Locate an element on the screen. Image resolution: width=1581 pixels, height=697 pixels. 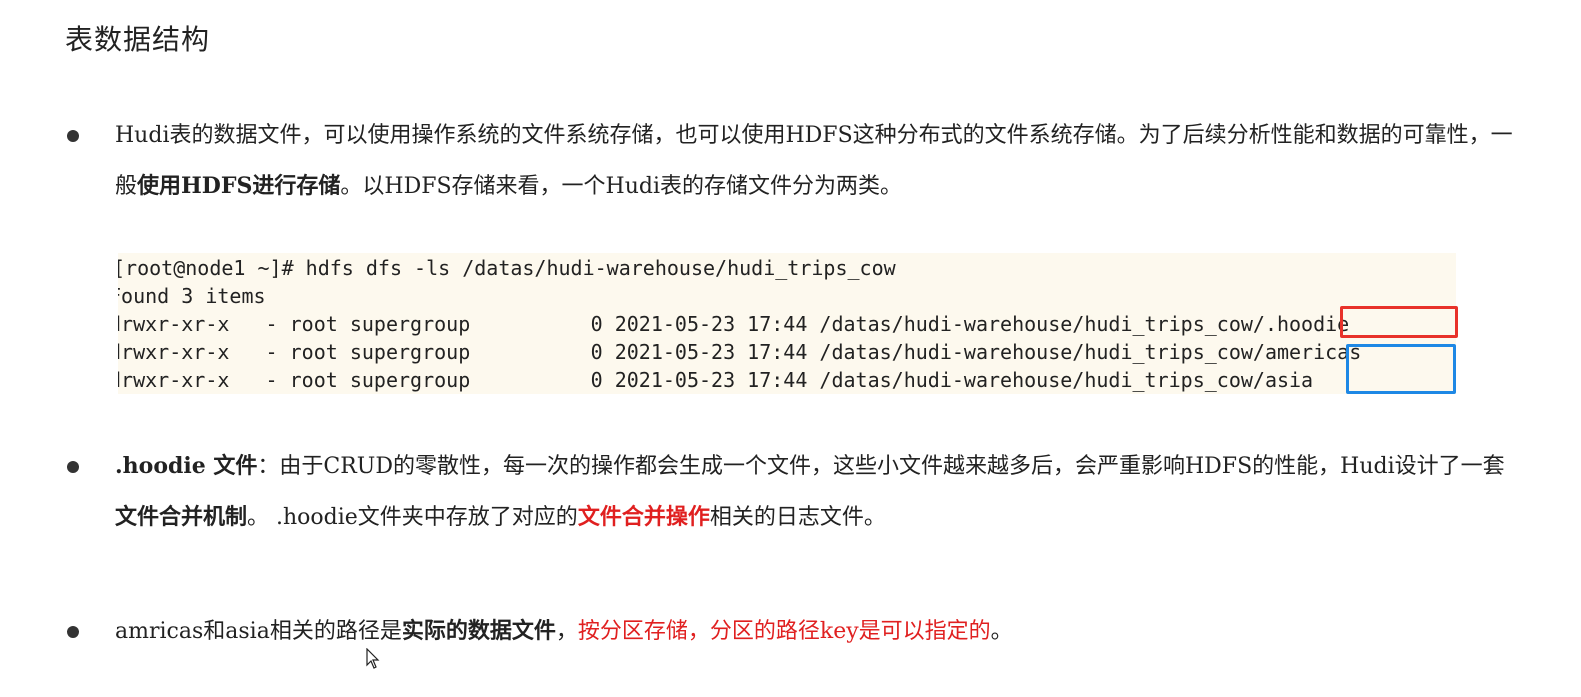
para3-text-3: 。 is located at coordinates (1001, 631).